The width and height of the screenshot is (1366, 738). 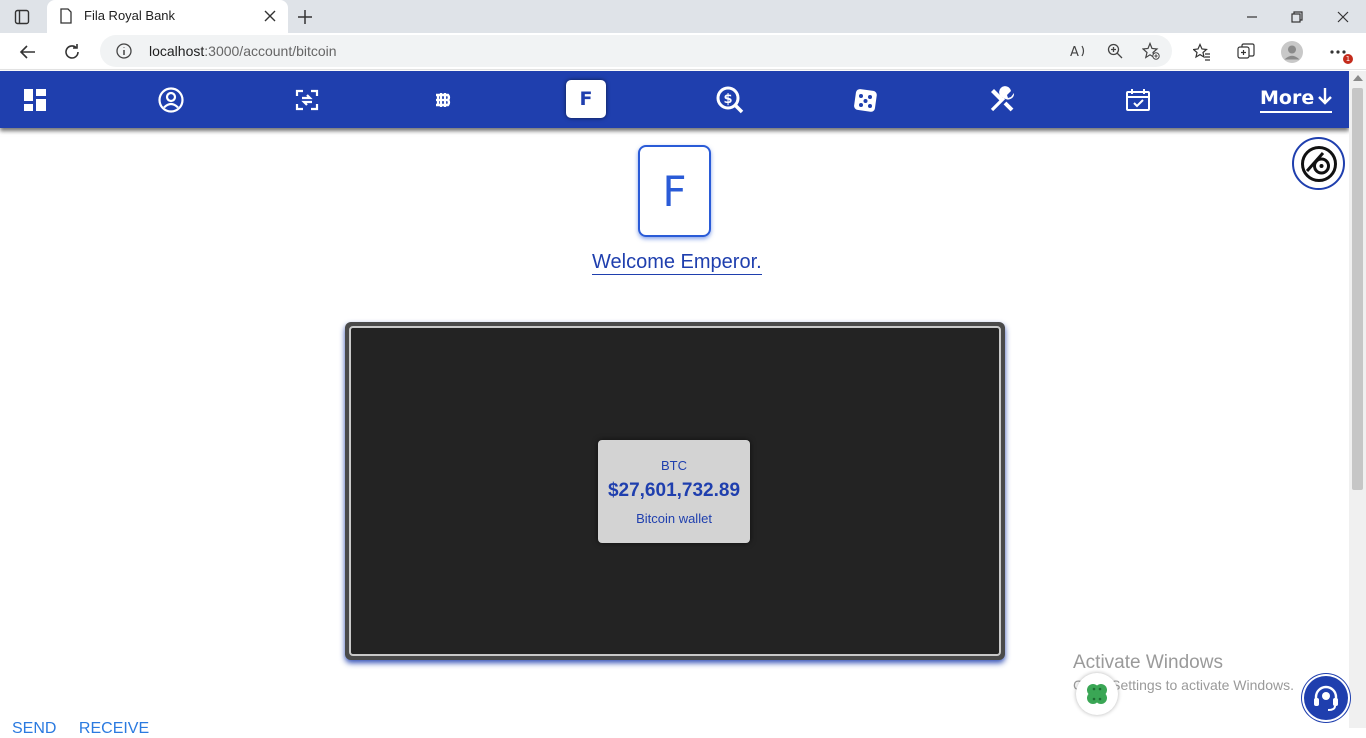 What do you see at coordinates (1202, 52) in the screenshot?
I see `favorites-icon` at bounding box center [1202, 52].